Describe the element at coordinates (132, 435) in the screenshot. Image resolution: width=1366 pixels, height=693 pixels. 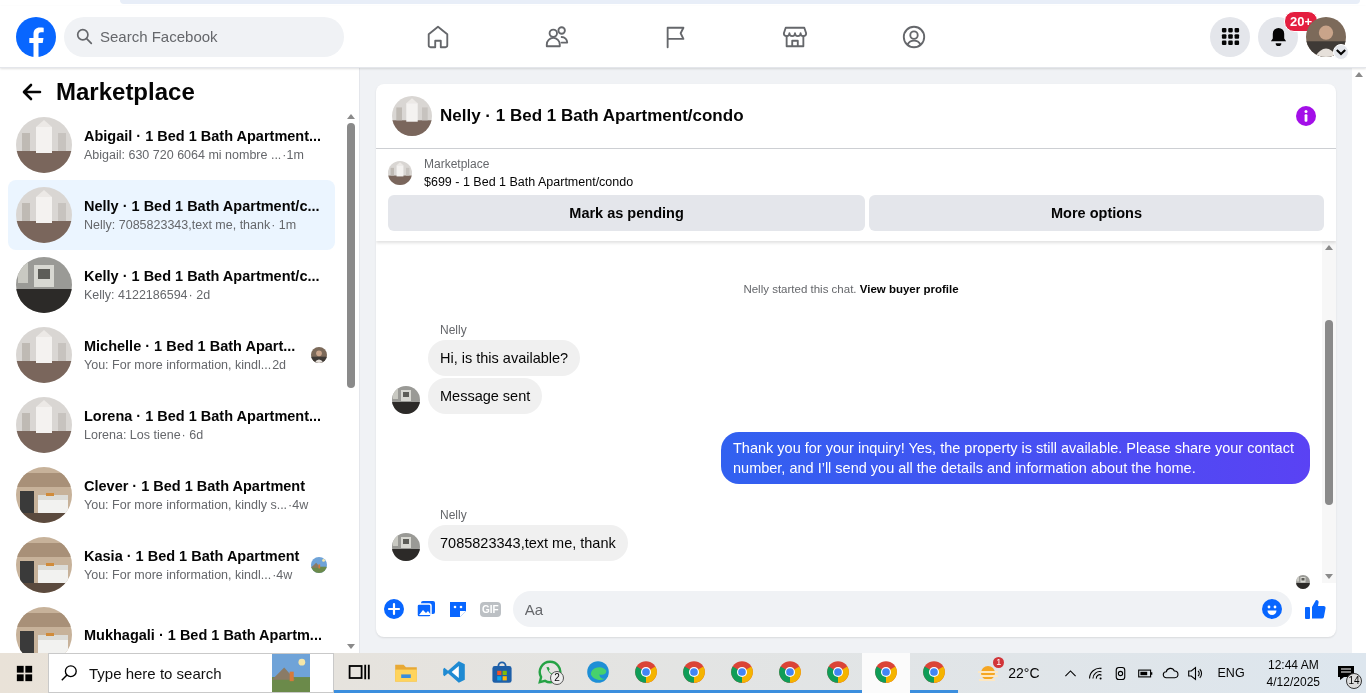
I see `message-preview: Lorena: Los tiene` at that location.